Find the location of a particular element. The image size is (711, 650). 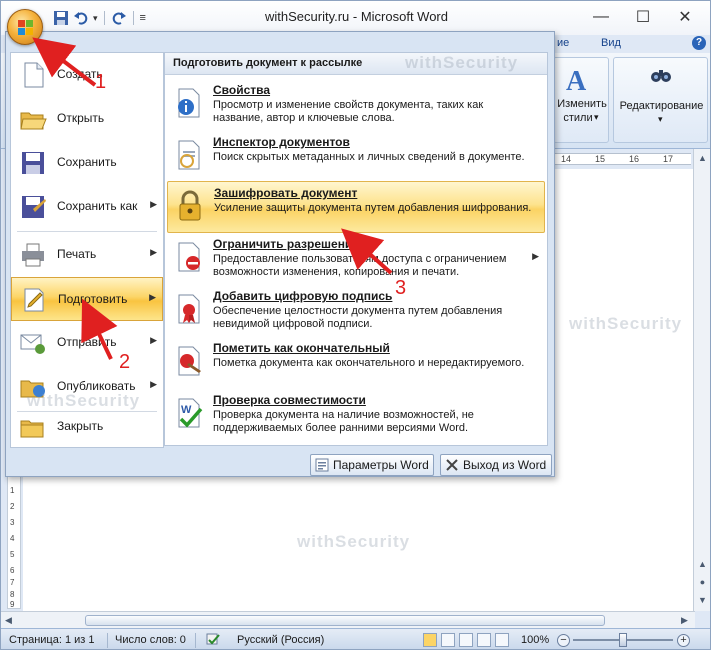

zoom-out-button: − is located at coordinates (563, 640).